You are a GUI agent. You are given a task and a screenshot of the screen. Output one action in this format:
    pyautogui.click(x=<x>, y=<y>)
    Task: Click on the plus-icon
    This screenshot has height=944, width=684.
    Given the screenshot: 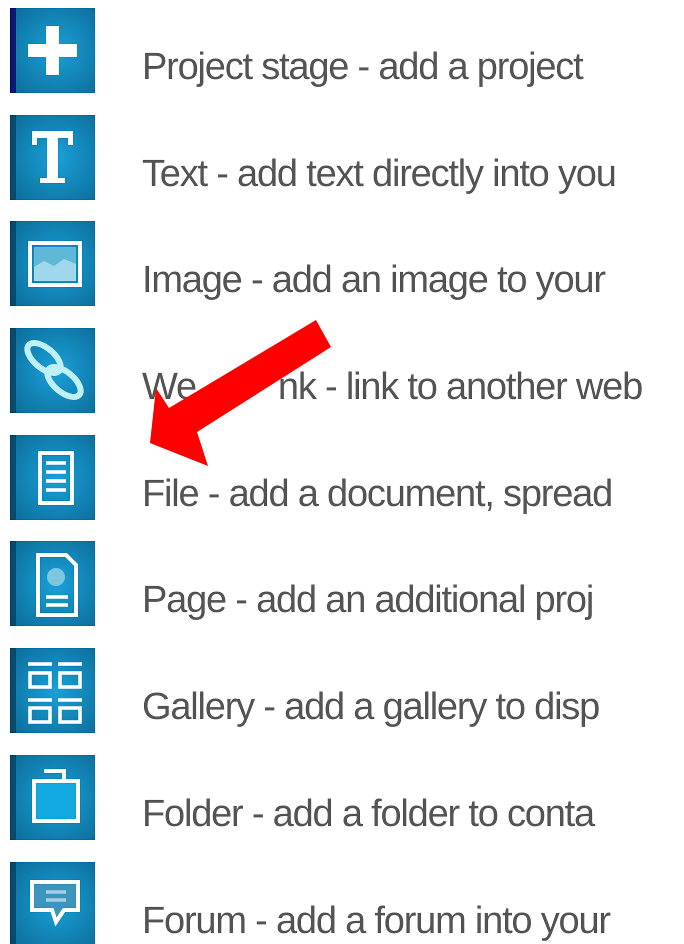 What is the action you would take?
    pyautogui.click(x=52, y=50)
    